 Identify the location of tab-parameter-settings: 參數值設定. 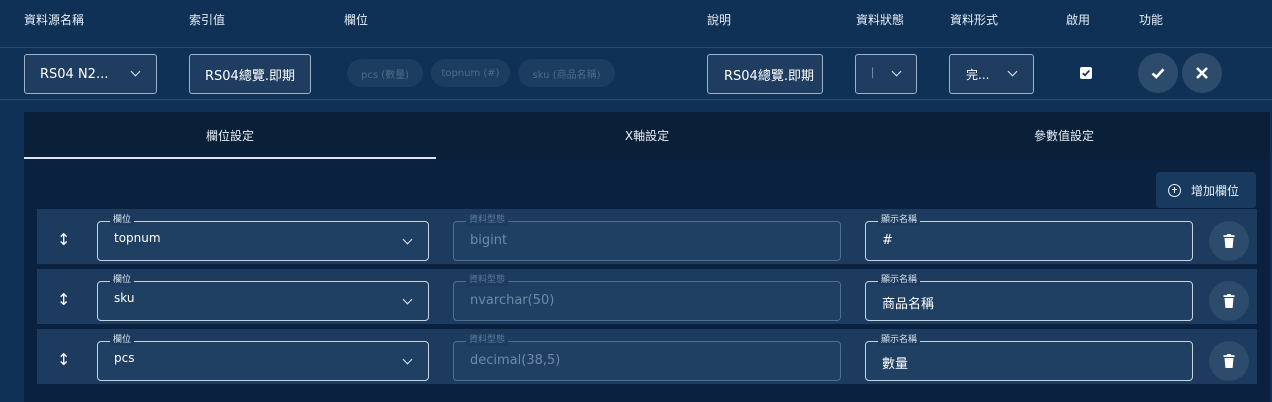
(1064, 135).